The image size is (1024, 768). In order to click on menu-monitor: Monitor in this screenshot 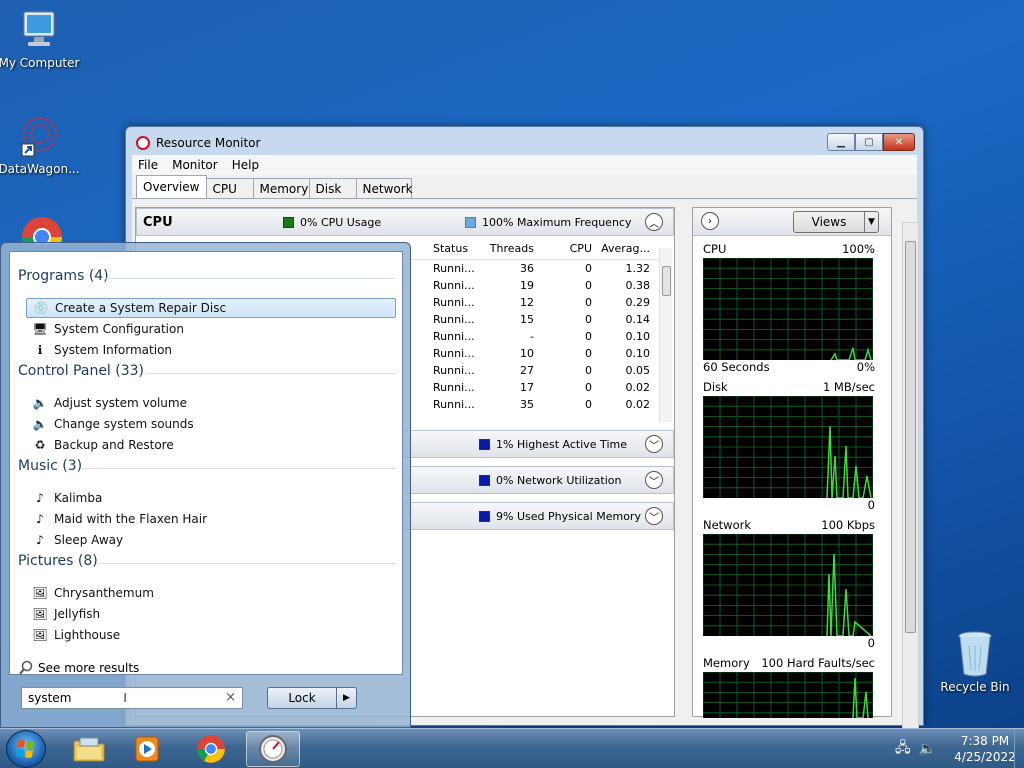, I will do `click(195, 165)`.